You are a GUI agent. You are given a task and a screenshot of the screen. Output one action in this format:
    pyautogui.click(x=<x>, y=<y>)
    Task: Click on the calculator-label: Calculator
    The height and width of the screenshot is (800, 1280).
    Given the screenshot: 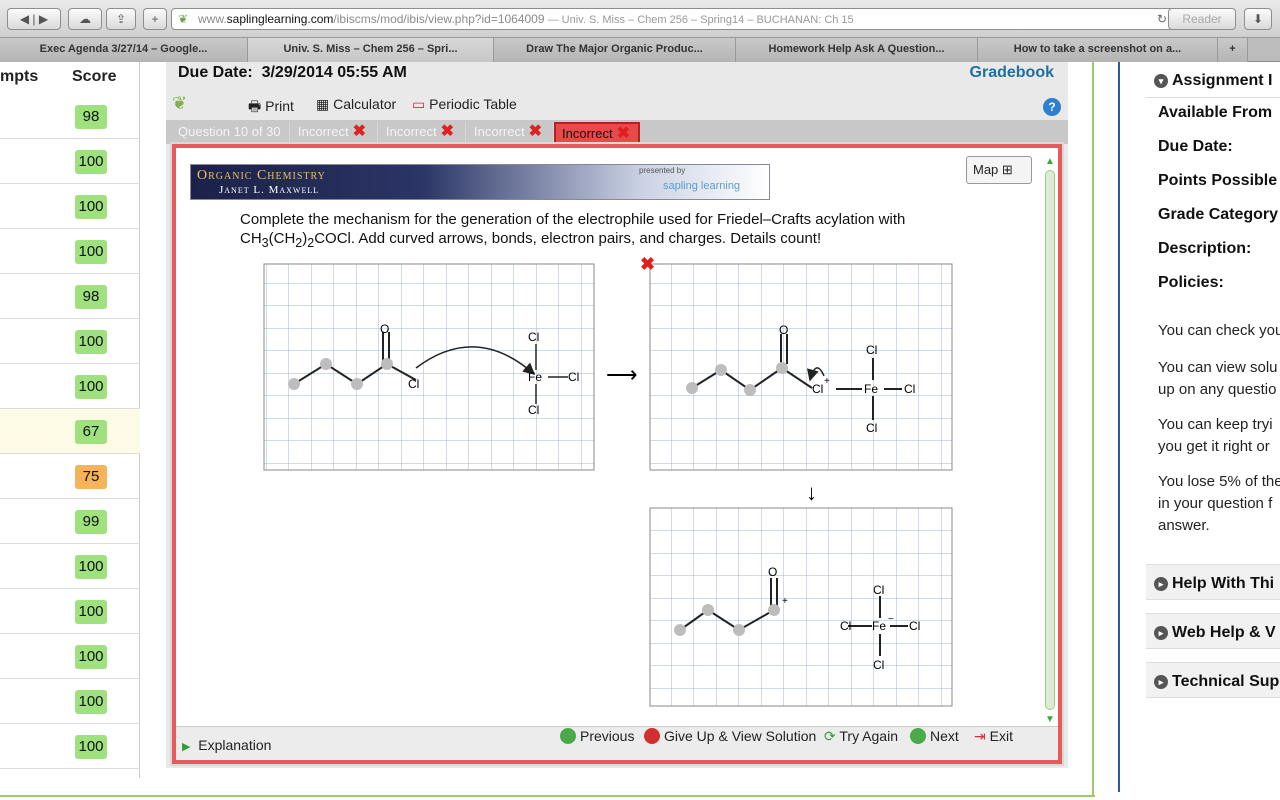 What is the action you would take?
    pyautogui.click(x=365, y=104)
    